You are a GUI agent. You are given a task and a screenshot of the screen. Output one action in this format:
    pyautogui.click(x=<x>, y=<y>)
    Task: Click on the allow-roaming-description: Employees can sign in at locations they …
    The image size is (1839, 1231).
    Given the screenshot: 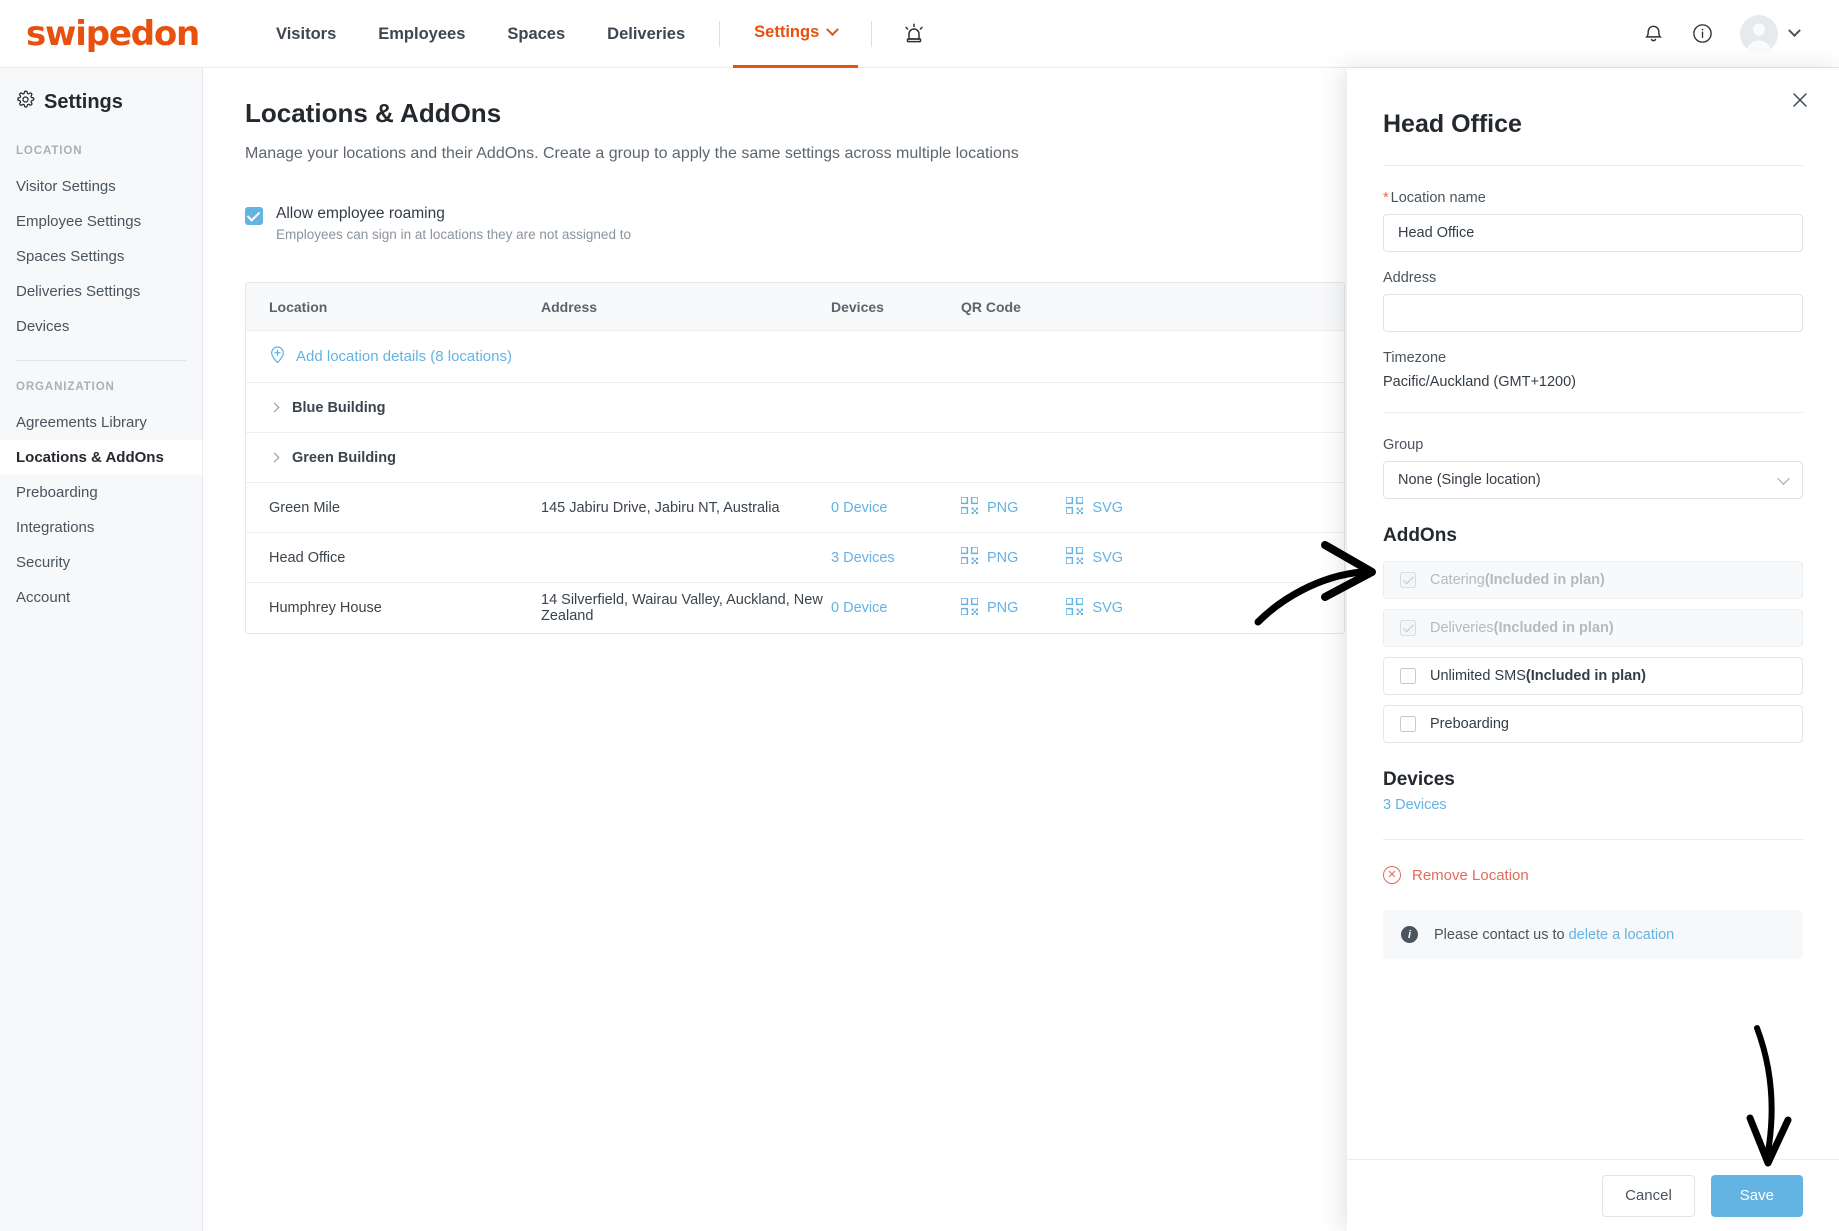 What is the action you would take?
    pyautogui.click(x=453, y=234)
    